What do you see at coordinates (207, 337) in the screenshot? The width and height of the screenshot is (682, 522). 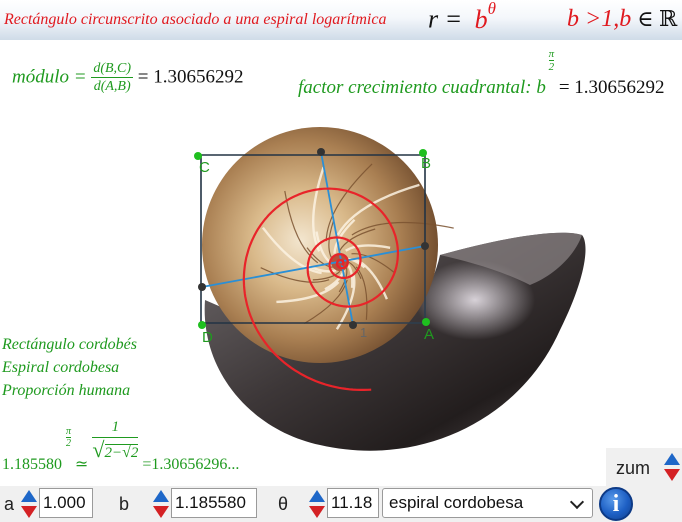 I see `label-d: D` at bounding box center [207, 337].